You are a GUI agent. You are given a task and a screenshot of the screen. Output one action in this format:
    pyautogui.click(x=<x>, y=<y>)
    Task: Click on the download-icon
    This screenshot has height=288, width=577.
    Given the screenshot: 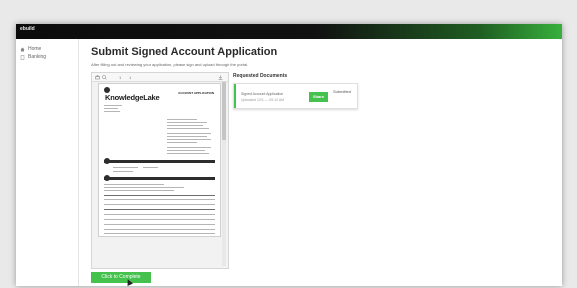 What is the action you would take?
    pyautogui.click(x=220, y=78)
    